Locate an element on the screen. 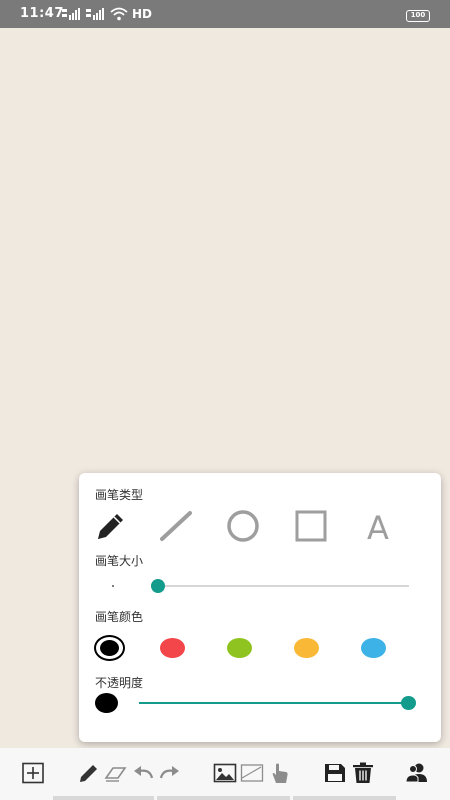 This screenshot has height=800, width=450. color-swatch-black is located at coordinates (109, 648).